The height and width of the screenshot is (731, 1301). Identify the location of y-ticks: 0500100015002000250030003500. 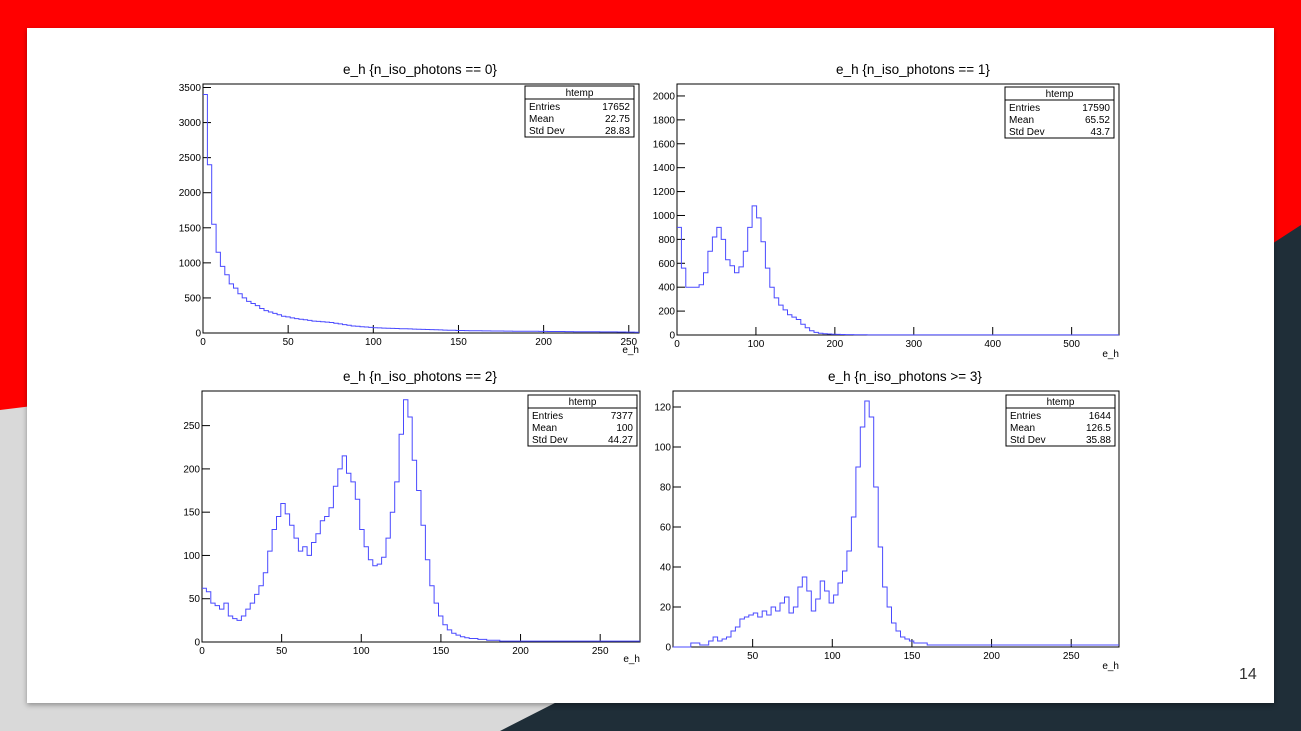
(195, 211).